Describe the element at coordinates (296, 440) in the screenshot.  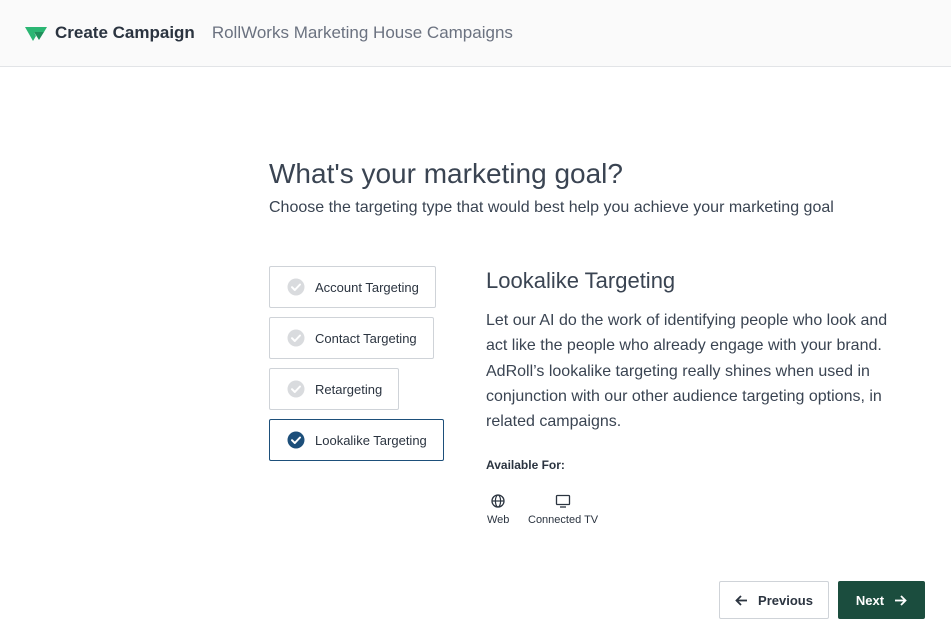
I see `check-circle-selected-icon` at that location.